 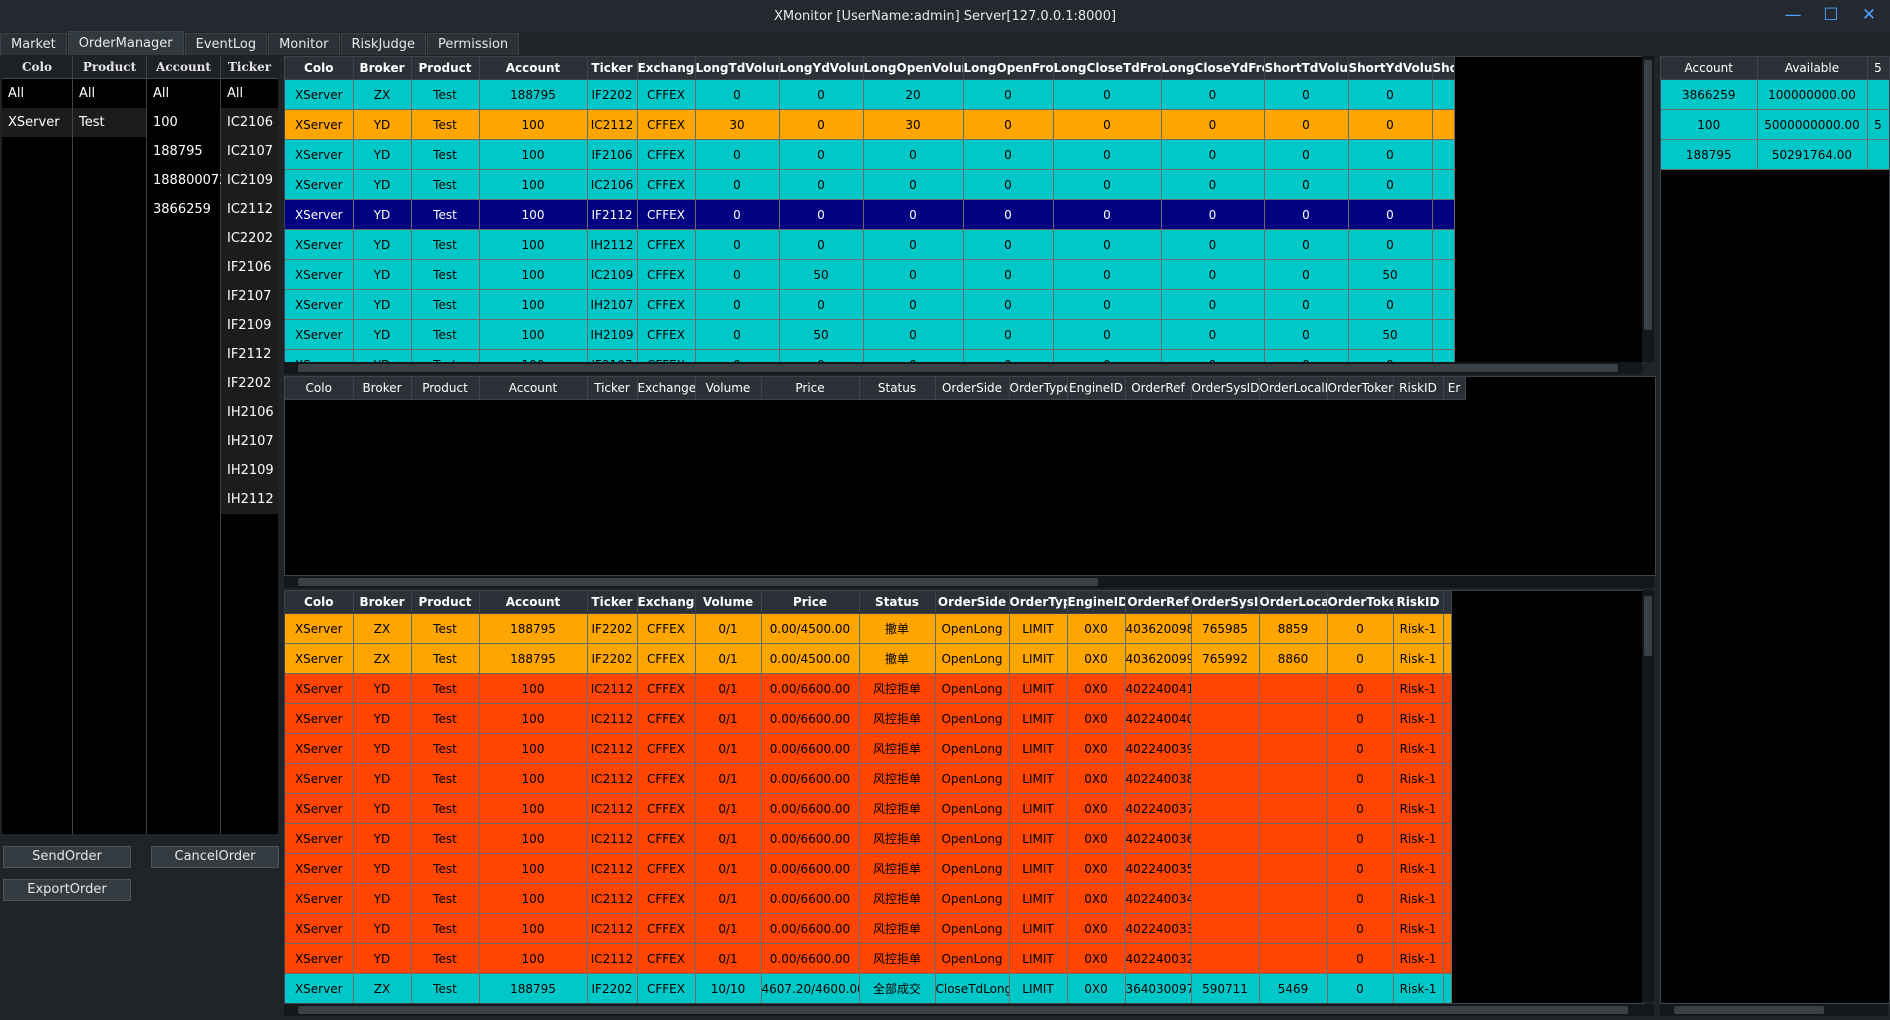 I want to click on column-header: LongYdVolume, so click(x=821, y=68).